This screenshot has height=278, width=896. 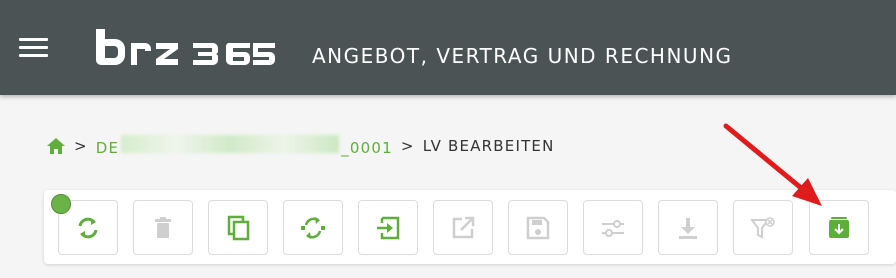 I want to click on copy-icon, so click(x=238, y=227).